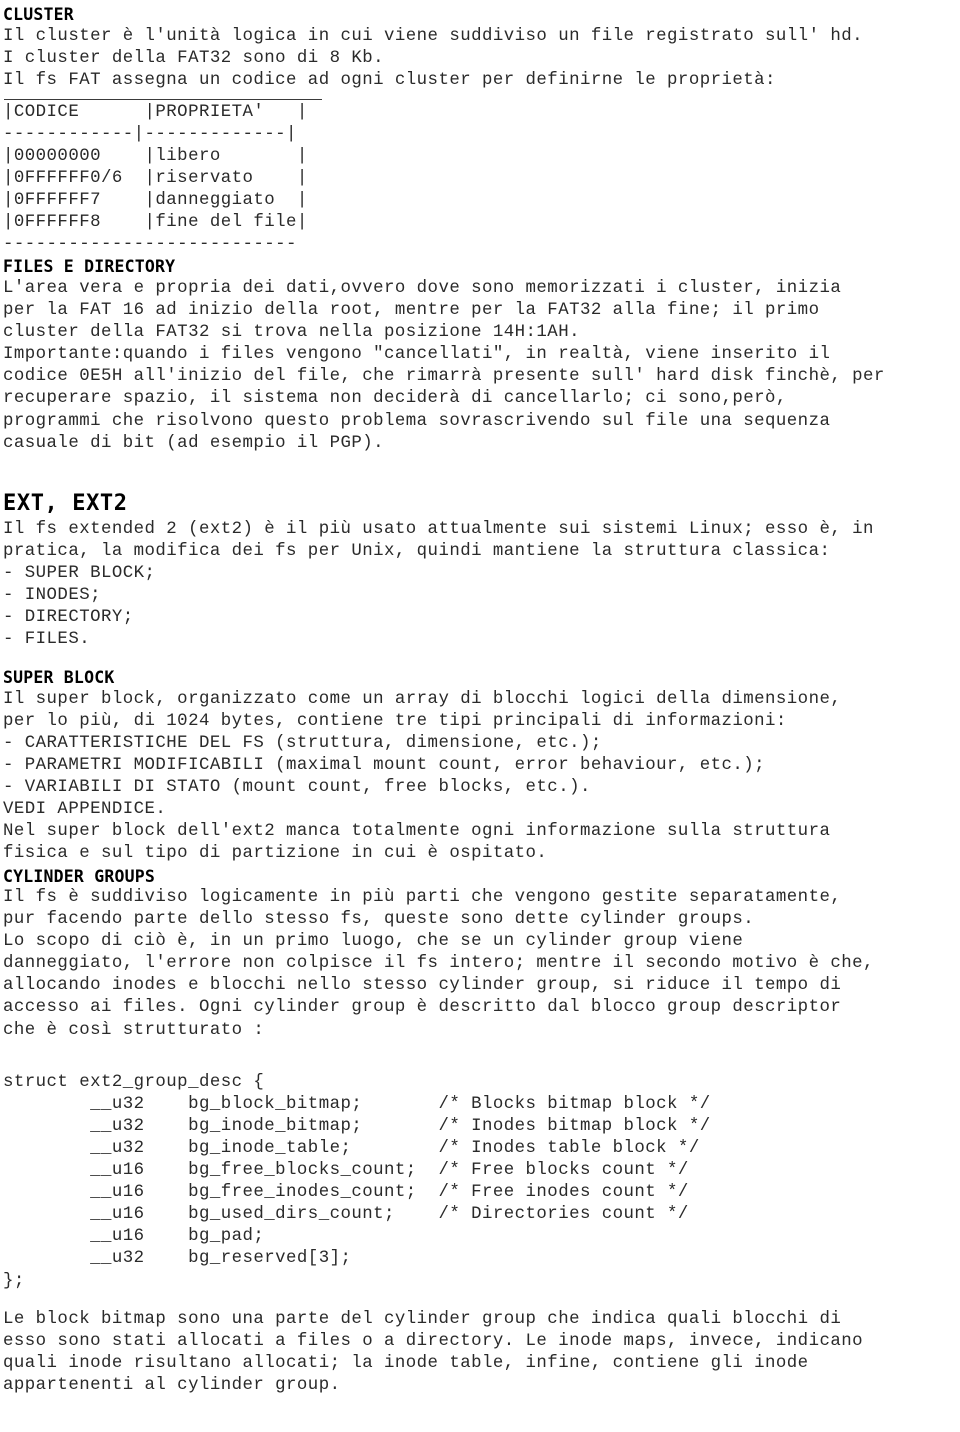  Describe the element at coordinates (47, 640) in the screenshot. I see `ext-bullet-files: - FILES.` at that location.